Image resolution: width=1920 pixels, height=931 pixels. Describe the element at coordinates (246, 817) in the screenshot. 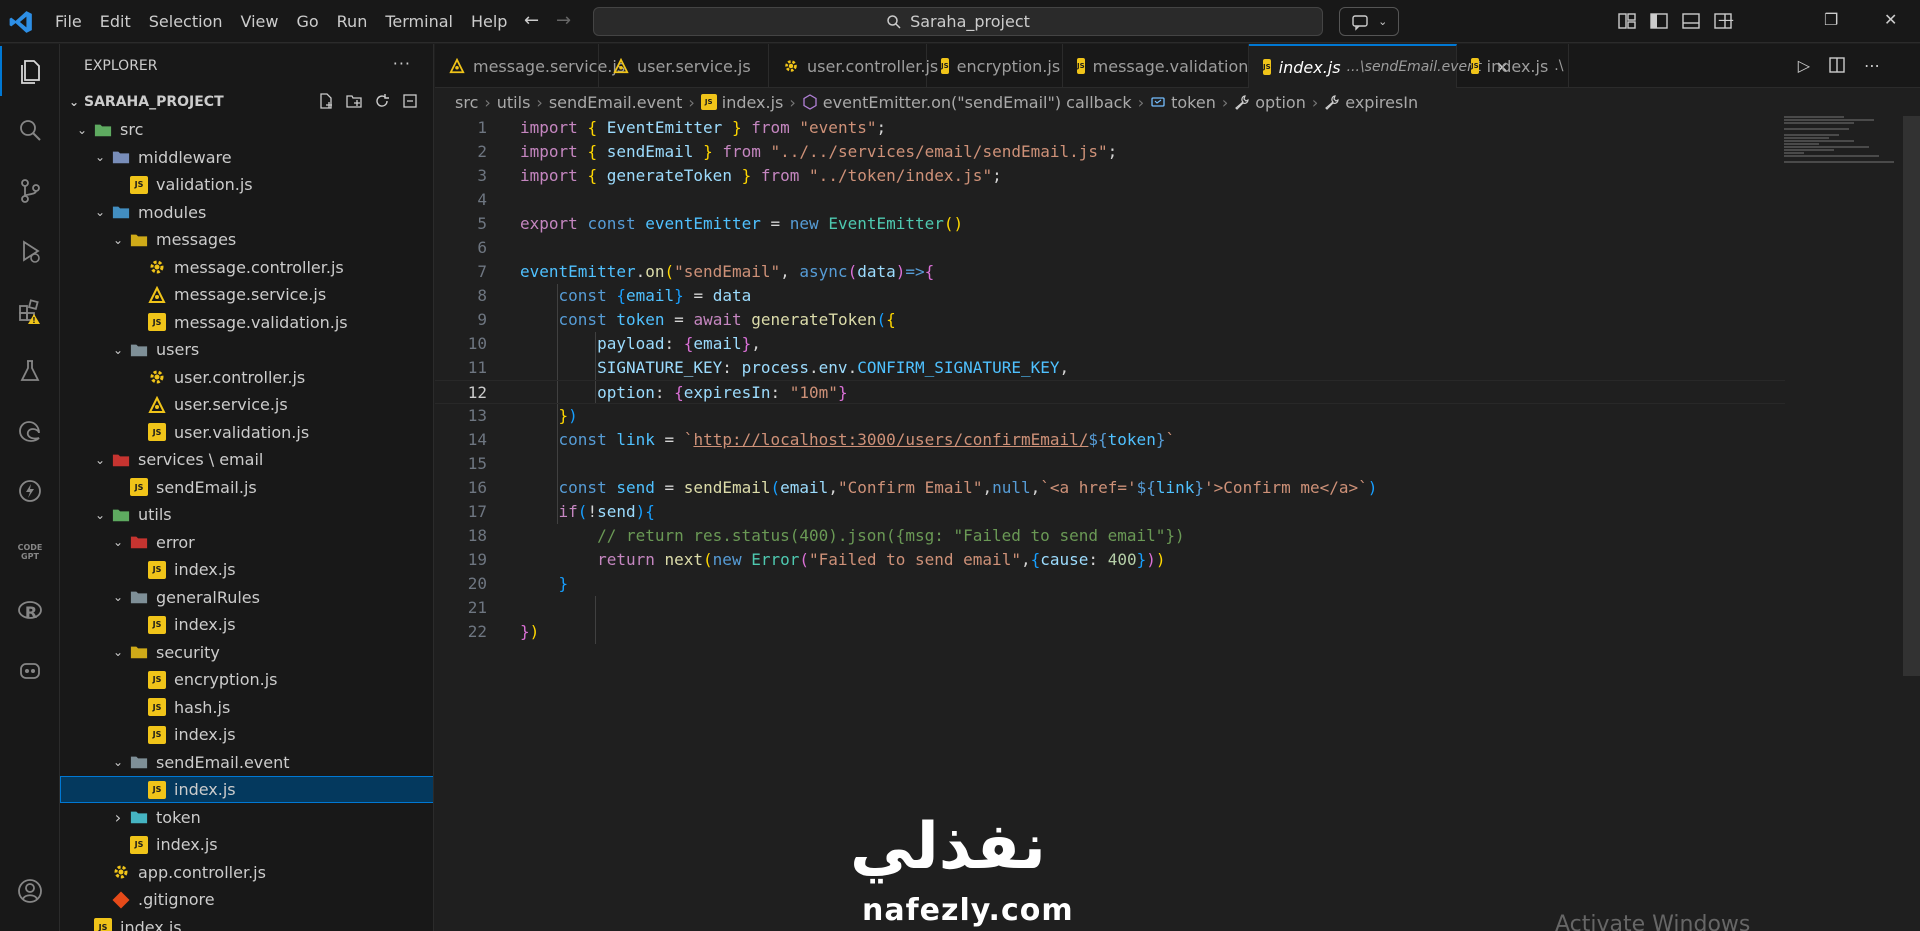

I see `tree-folder: › token` at that location.